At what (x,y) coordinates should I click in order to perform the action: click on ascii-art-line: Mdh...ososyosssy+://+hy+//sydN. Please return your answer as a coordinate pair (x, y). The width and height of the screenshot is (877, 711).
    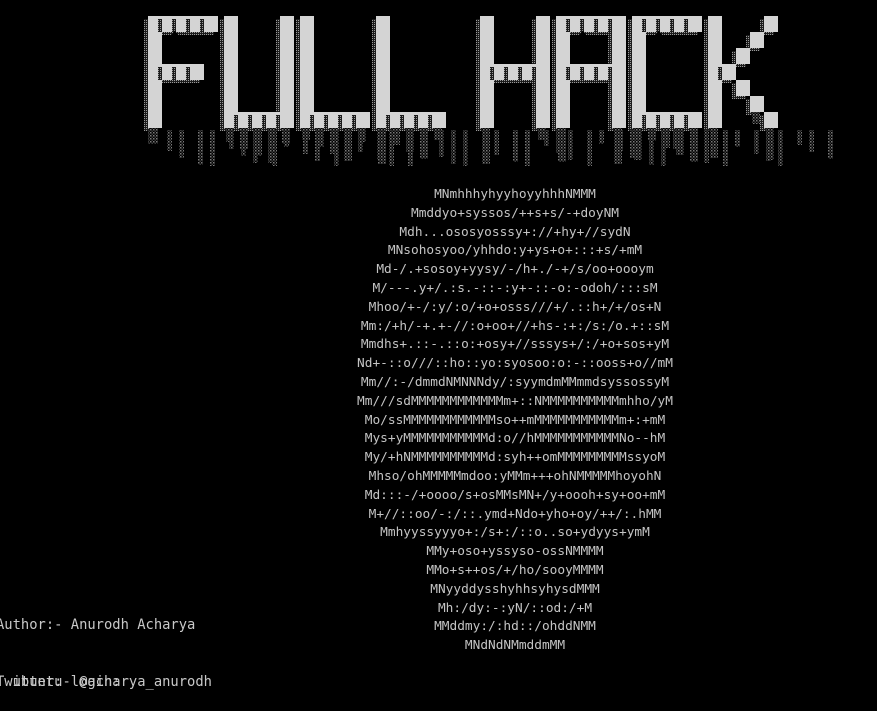
    Looking at the image, I should click on (515, 232).